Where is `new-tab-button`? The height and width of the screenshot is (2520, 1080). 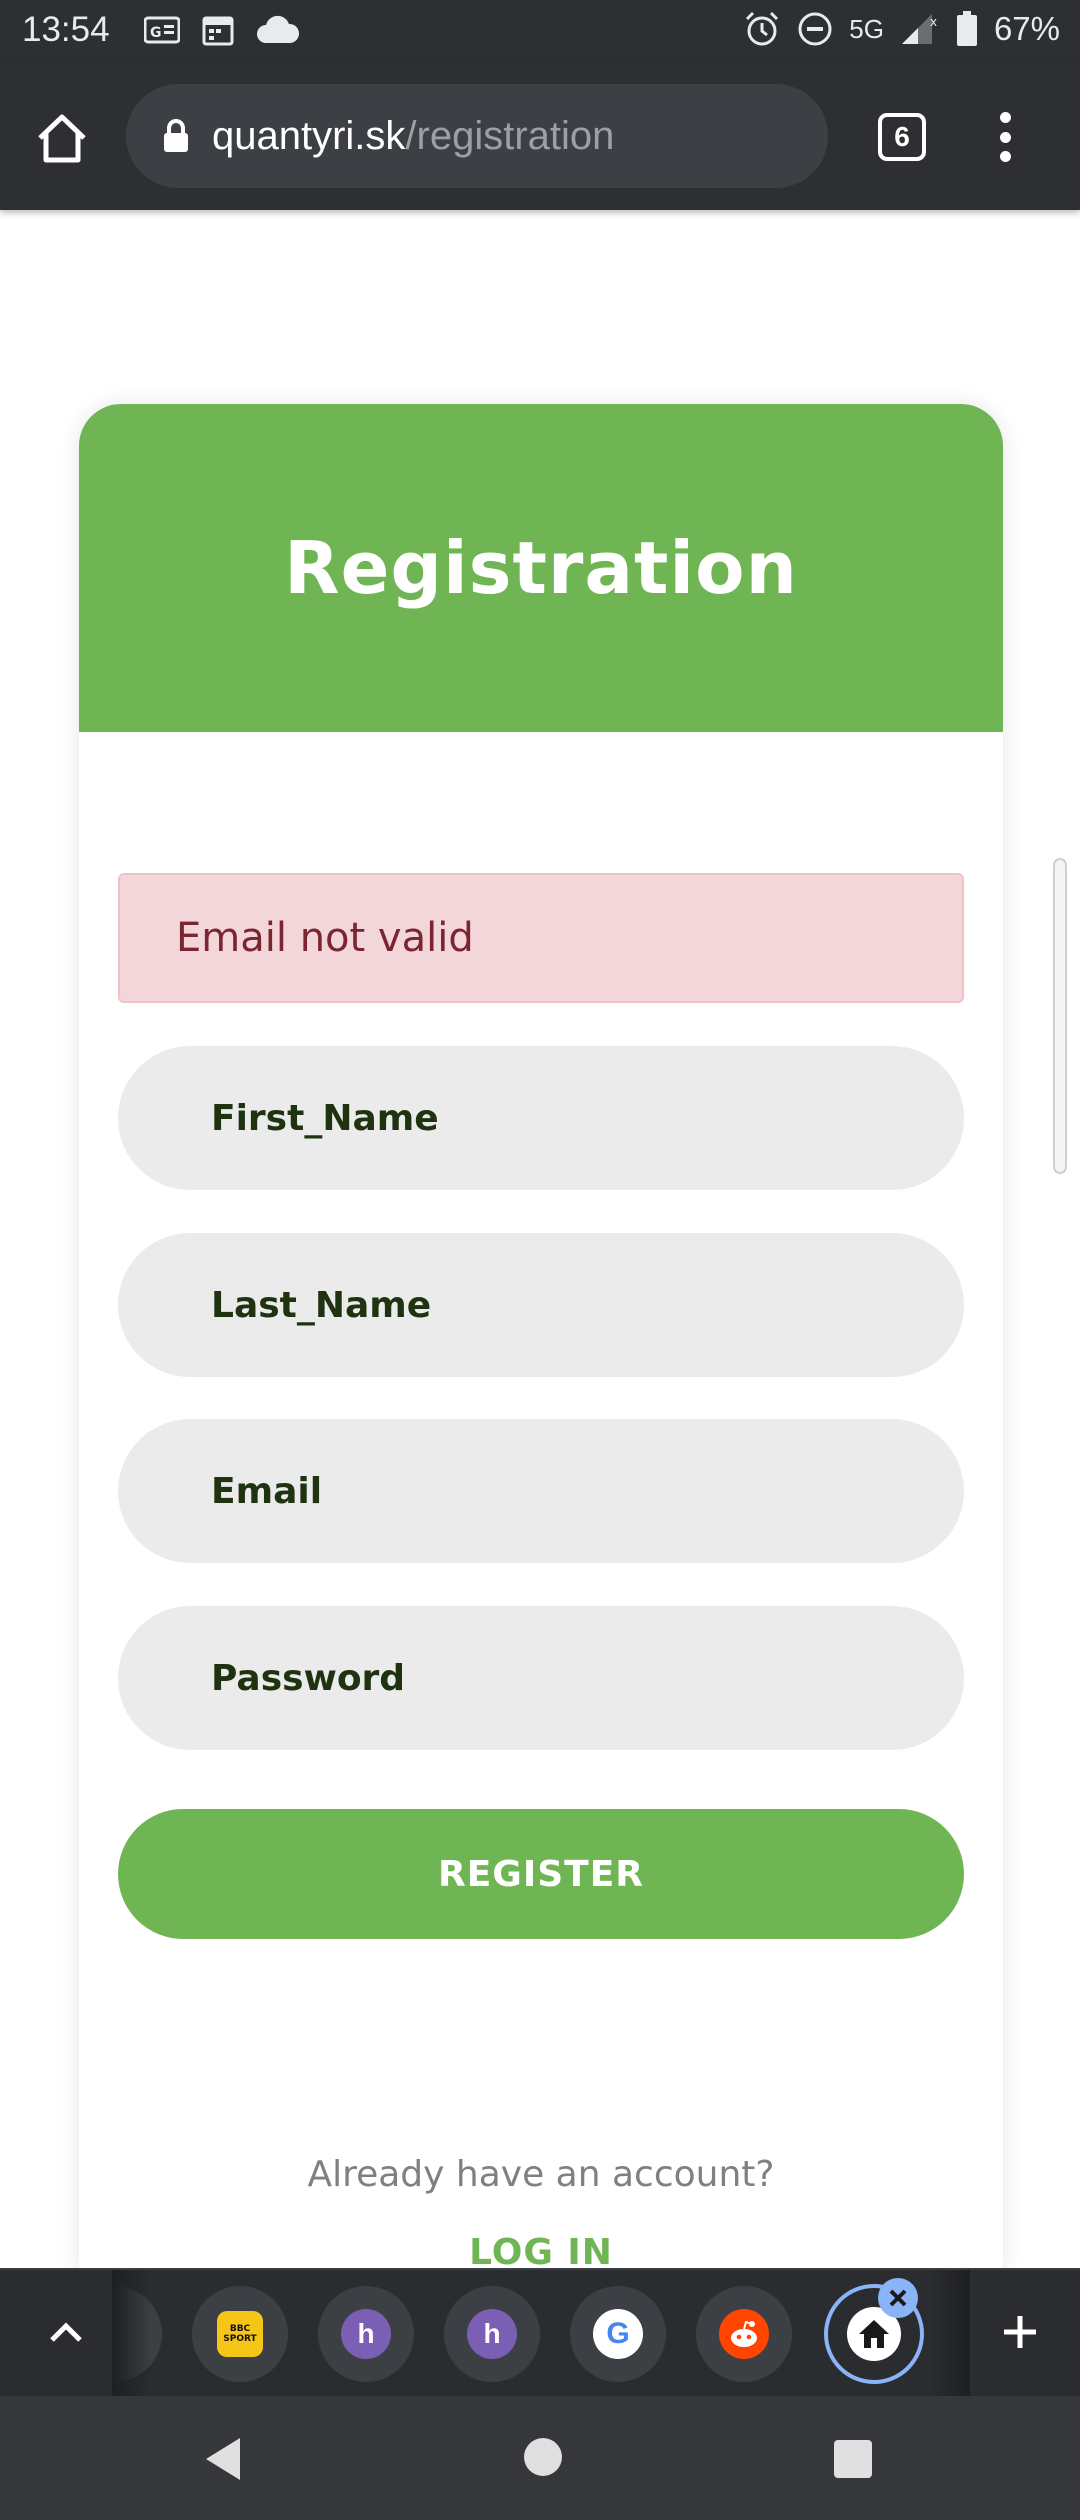
new-tab-button is located at coordinates (1020, 2332).